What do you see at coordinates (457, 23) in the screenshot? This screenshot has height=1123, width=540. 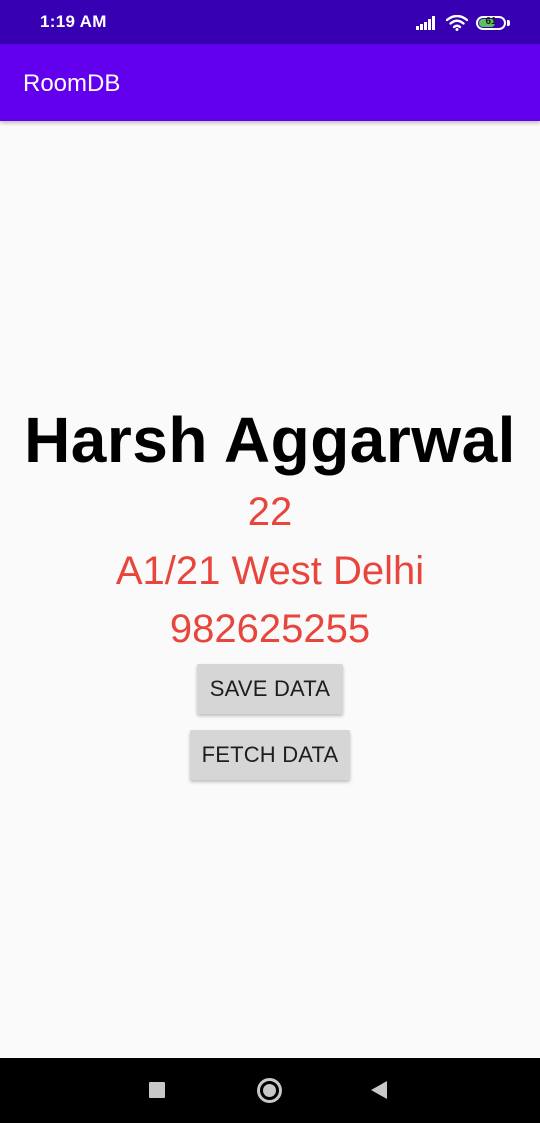 I see `wifi-icon` at bounding box center [457, 23].